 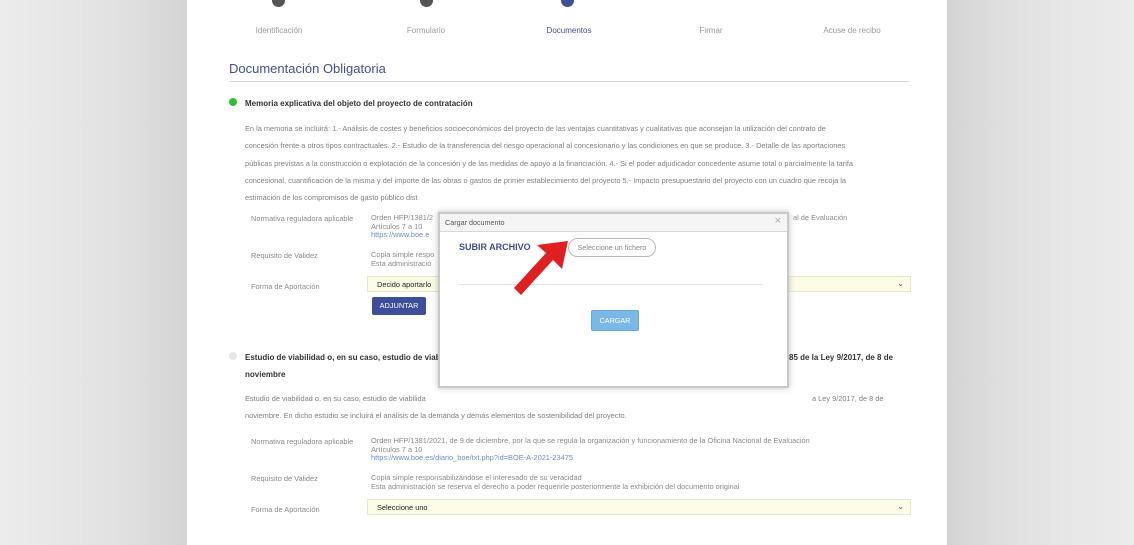 I want to click on section1-forma-label: Forma de Aportación, so click(x=285, y=286).